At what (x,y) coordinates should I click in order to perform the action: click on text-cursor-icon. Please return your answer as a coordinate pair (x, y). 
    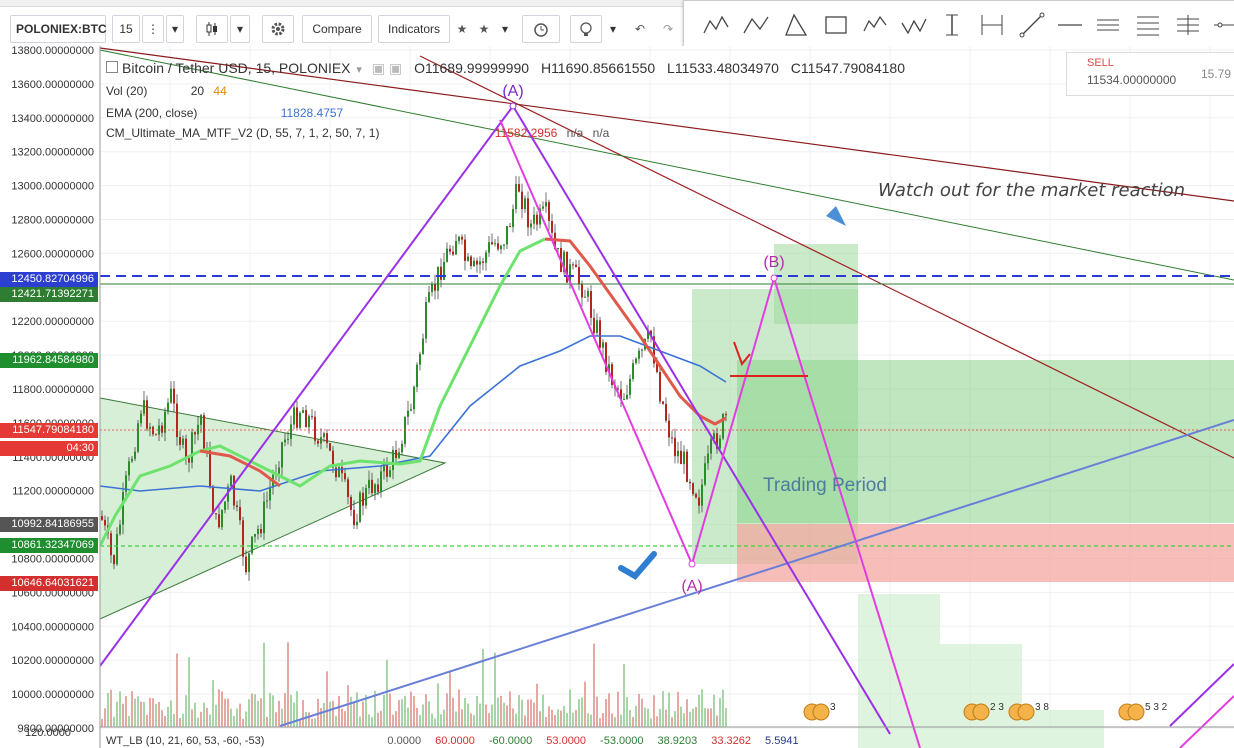
    Looking at the image, I should click on (952, 25).